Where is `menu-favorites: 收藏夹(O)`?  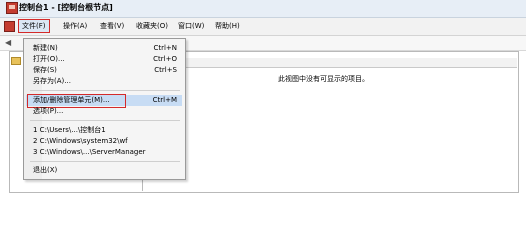 menu-favorites: 收藏夹(O) is located at coordinates (152, 26).